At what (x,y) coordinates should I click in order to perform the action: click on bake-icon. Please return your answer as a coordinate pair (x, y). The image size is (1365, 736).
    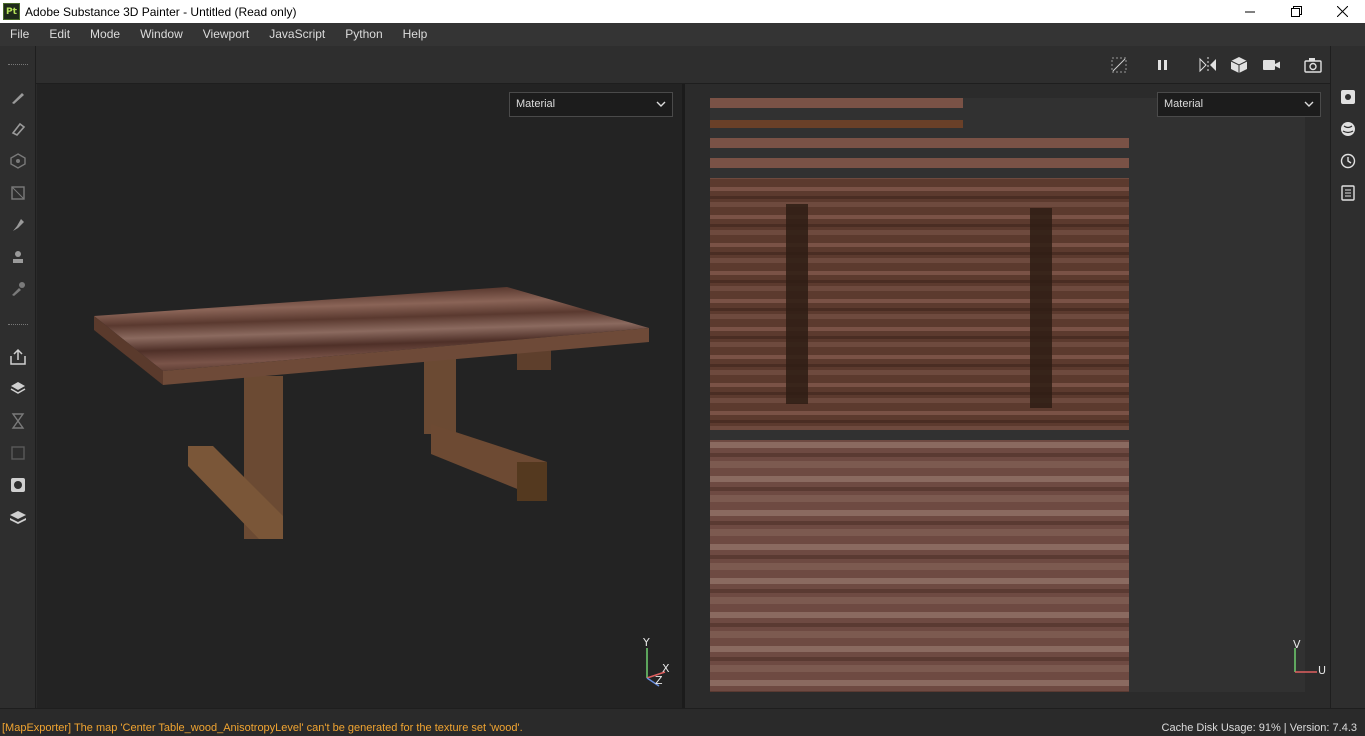
    Looking at the image, I should click on (18, 389).